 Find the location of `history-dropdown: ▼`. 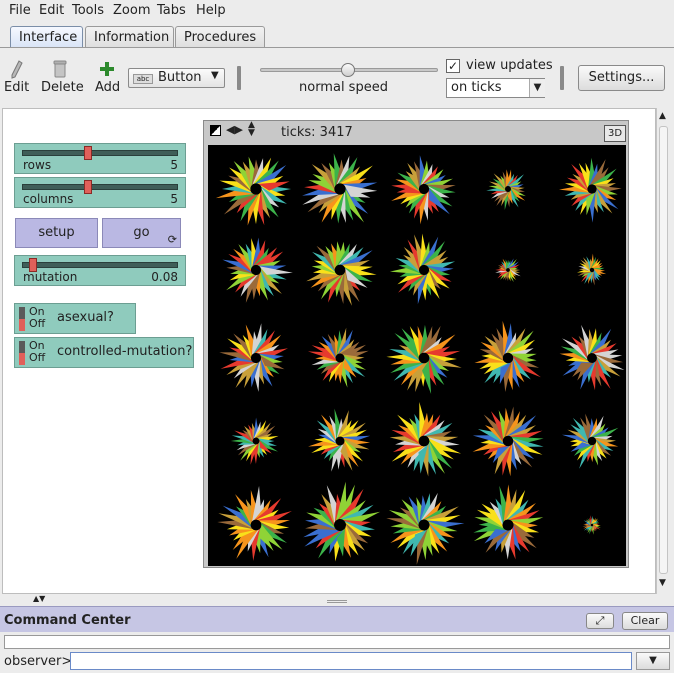

history-dropdown: ▼ is located at coordinates (653, 661).